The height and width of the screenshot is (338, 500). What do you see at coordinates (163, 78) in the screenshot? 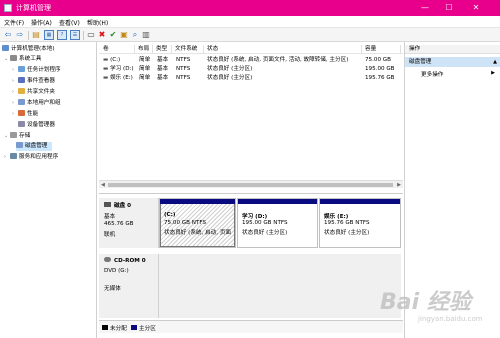
I see `type-cell: 基本` at bounding box center [163, 78].